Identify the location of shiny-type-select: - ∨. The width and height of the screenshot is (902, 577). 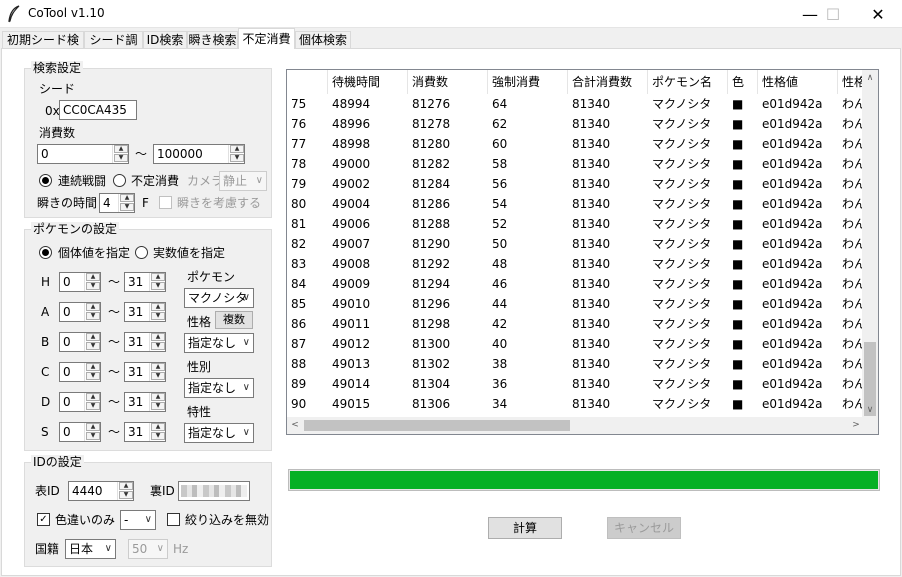
(138, 520).